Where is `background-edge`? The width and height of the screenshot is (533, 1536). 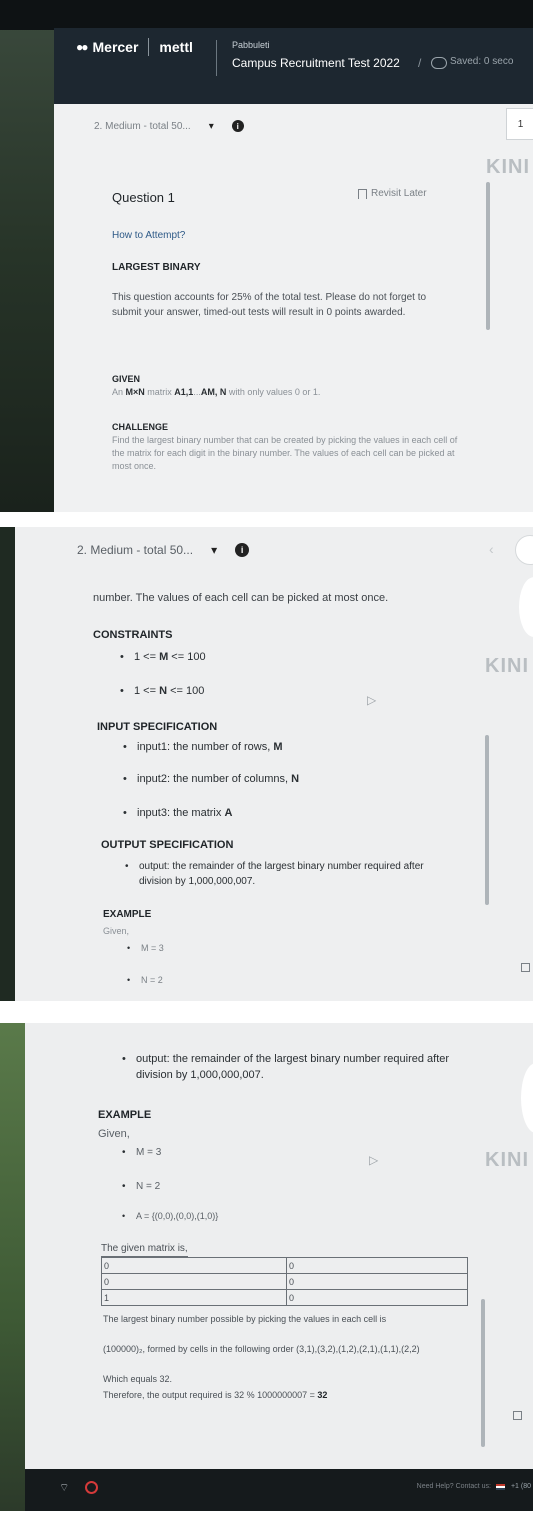 background-edge is located at coordinates (12, 1267).